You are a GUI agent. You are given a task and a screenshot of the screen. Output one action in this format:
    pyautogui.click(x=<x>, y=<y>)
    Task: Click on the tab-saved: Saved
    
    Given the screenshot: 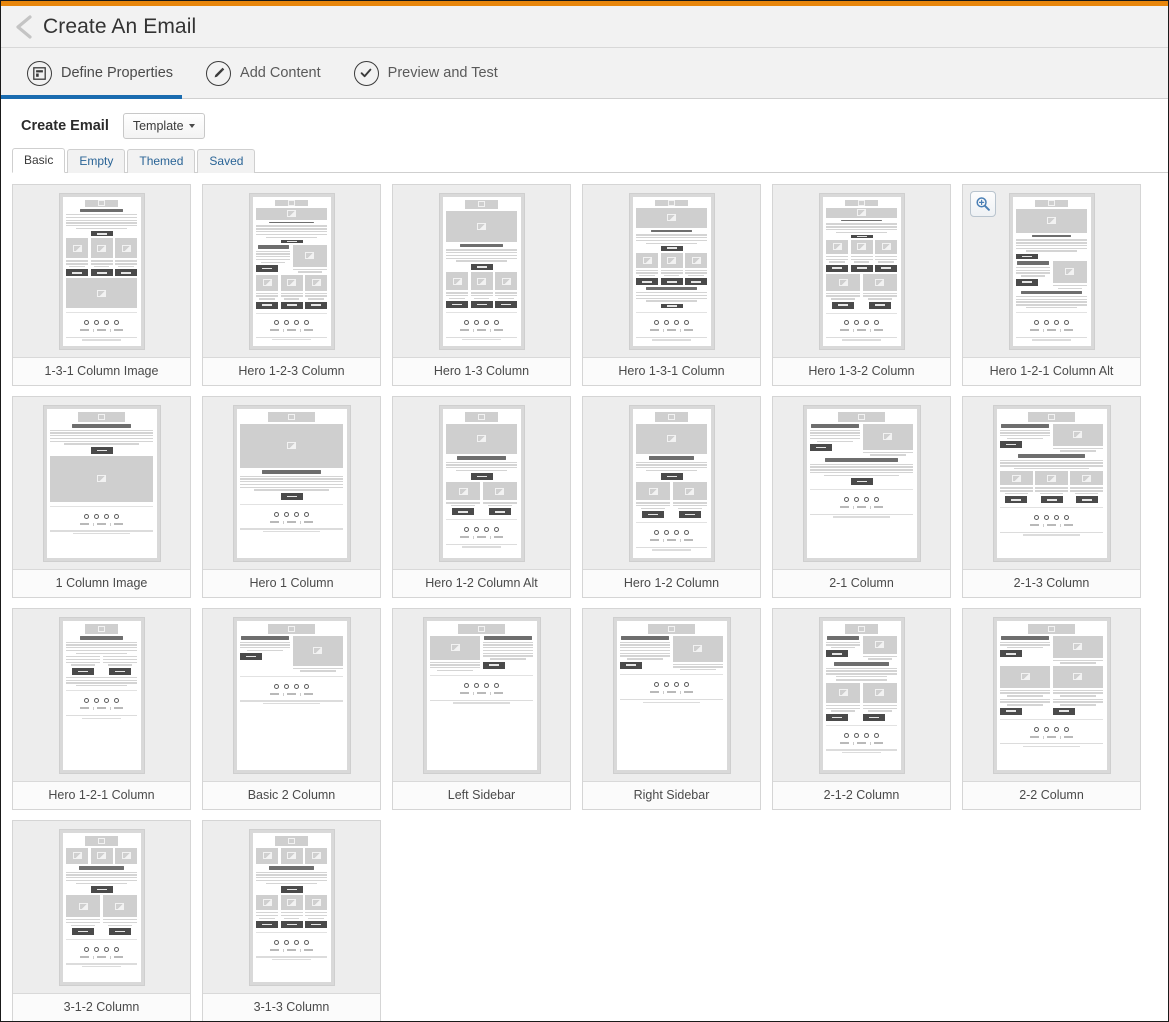 What is the action you would take?
    pyautogui.click(x=226, y=161)
    